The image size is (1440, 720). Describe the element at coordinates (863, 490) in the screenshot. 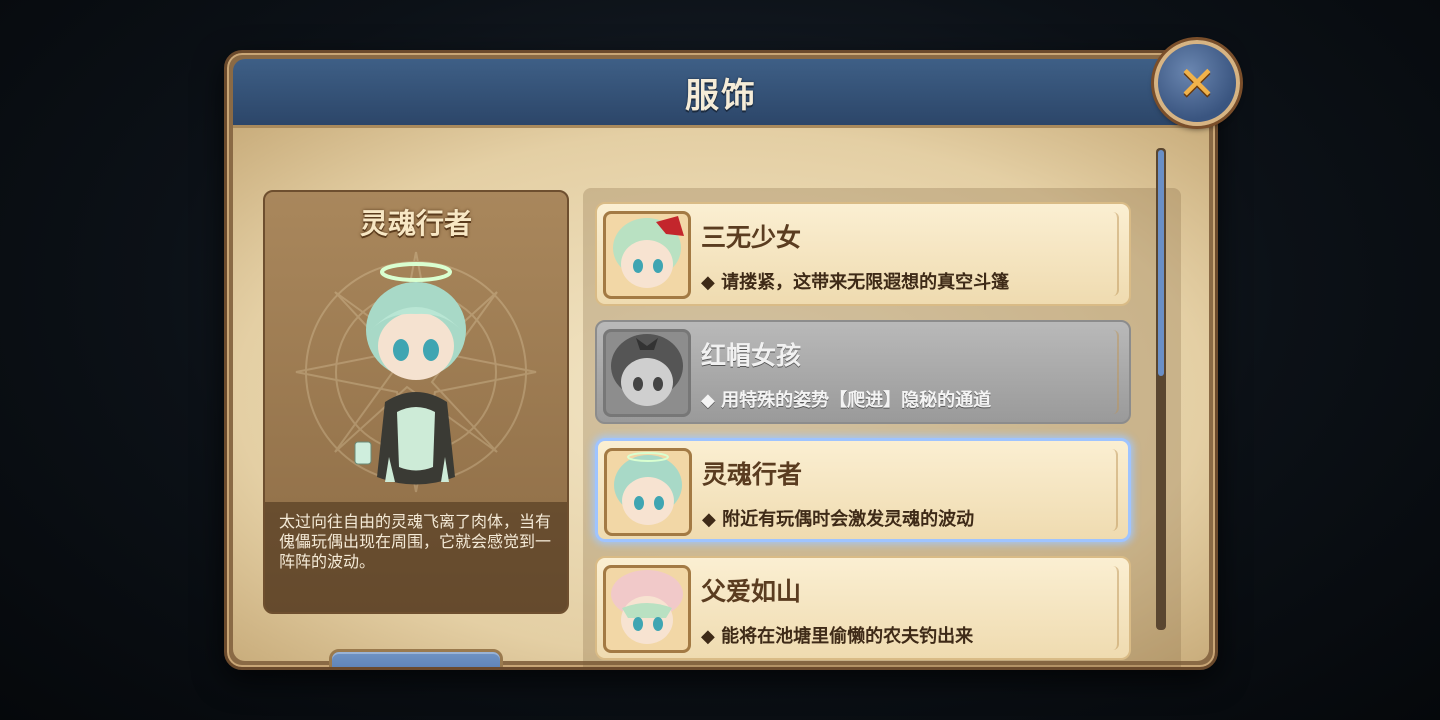

I see `costume-list-item: 灵魂行者 ◆ 附近有玩偶时会激发灵魂的波动` at that location.